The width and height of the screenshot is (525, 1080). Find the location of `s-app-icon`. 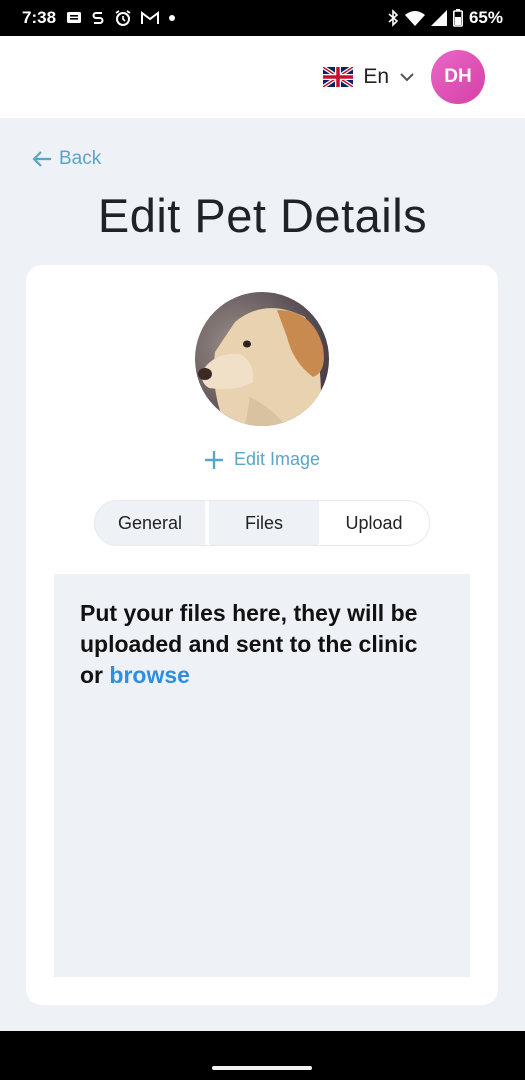

s-app-icon is located at coordinates (98, 18).